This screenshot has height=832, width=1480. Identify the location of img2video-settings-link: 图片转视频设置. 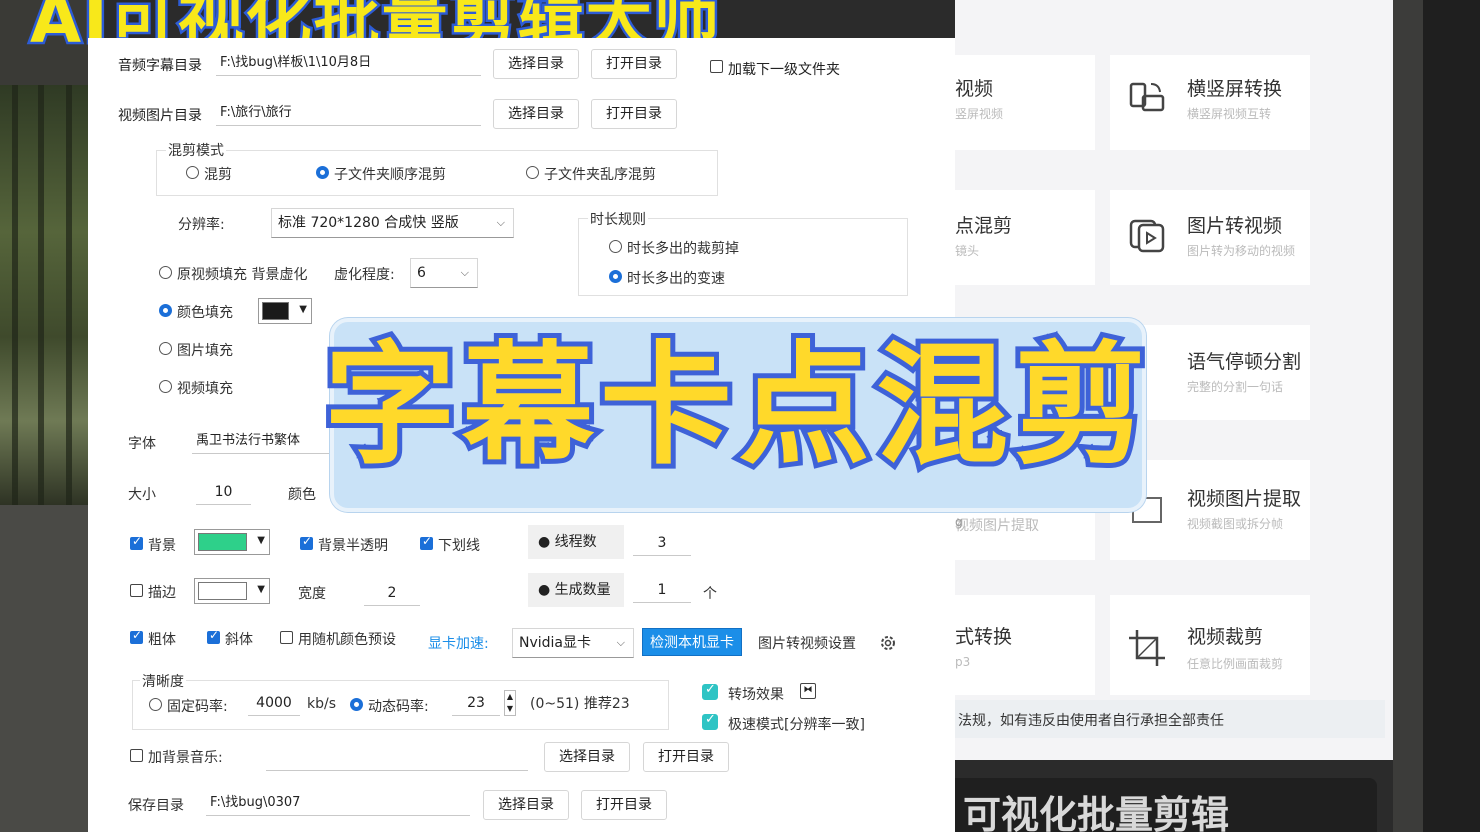
(807, 643).